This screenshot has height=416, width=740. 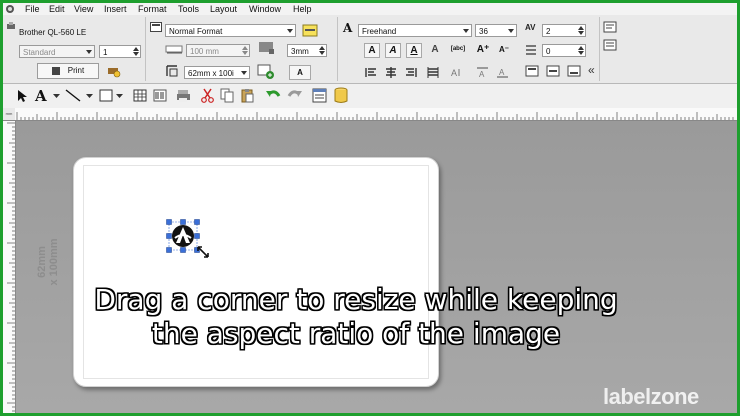 What do you see at coordinates (310, 30) in the screenshot?
I see `label-color-icon` at bounding box center [310, 30].